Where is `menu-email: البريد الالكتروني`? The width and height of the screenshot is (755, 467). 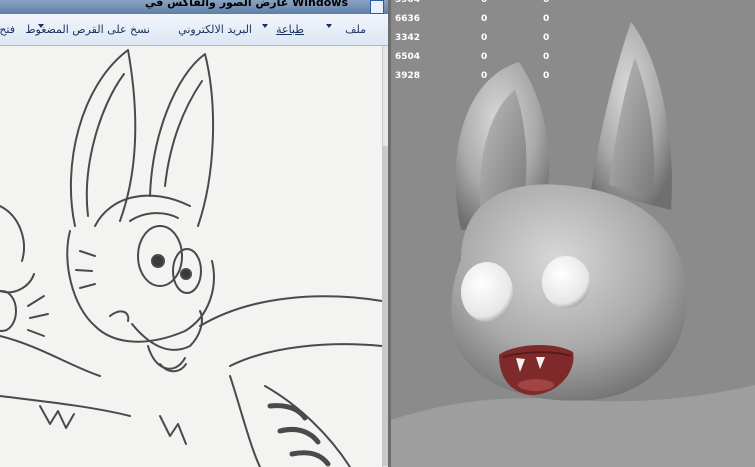 menu-email: البريد الالكتروني is located at coordinates (215, 29).